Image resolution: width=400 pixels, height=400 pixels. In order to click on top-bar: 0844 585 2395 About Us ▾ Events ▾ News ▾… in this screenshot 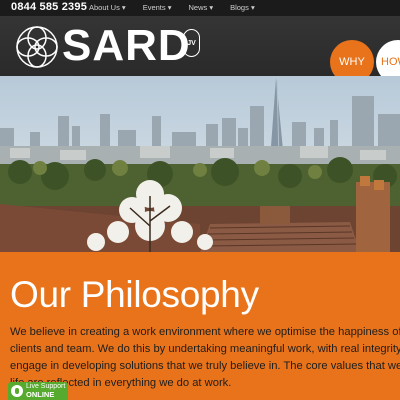, I will do `click(200, 8)`.